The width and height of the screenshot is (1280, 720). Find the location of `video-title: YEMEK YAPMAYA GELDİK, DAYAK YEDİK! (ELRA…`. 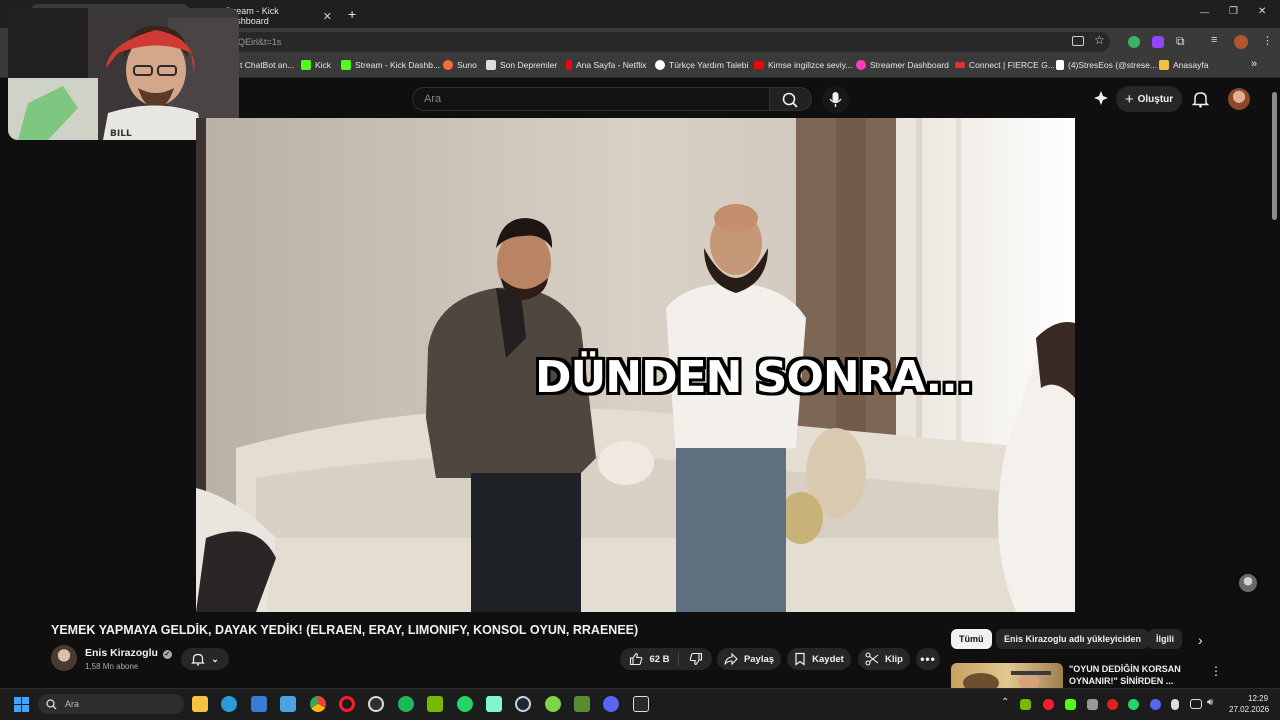

video-title: YEMEK YAPMAYA GELDİK, DAYAK YEDİK! (ELRA… is located at coordinates (345, 630).